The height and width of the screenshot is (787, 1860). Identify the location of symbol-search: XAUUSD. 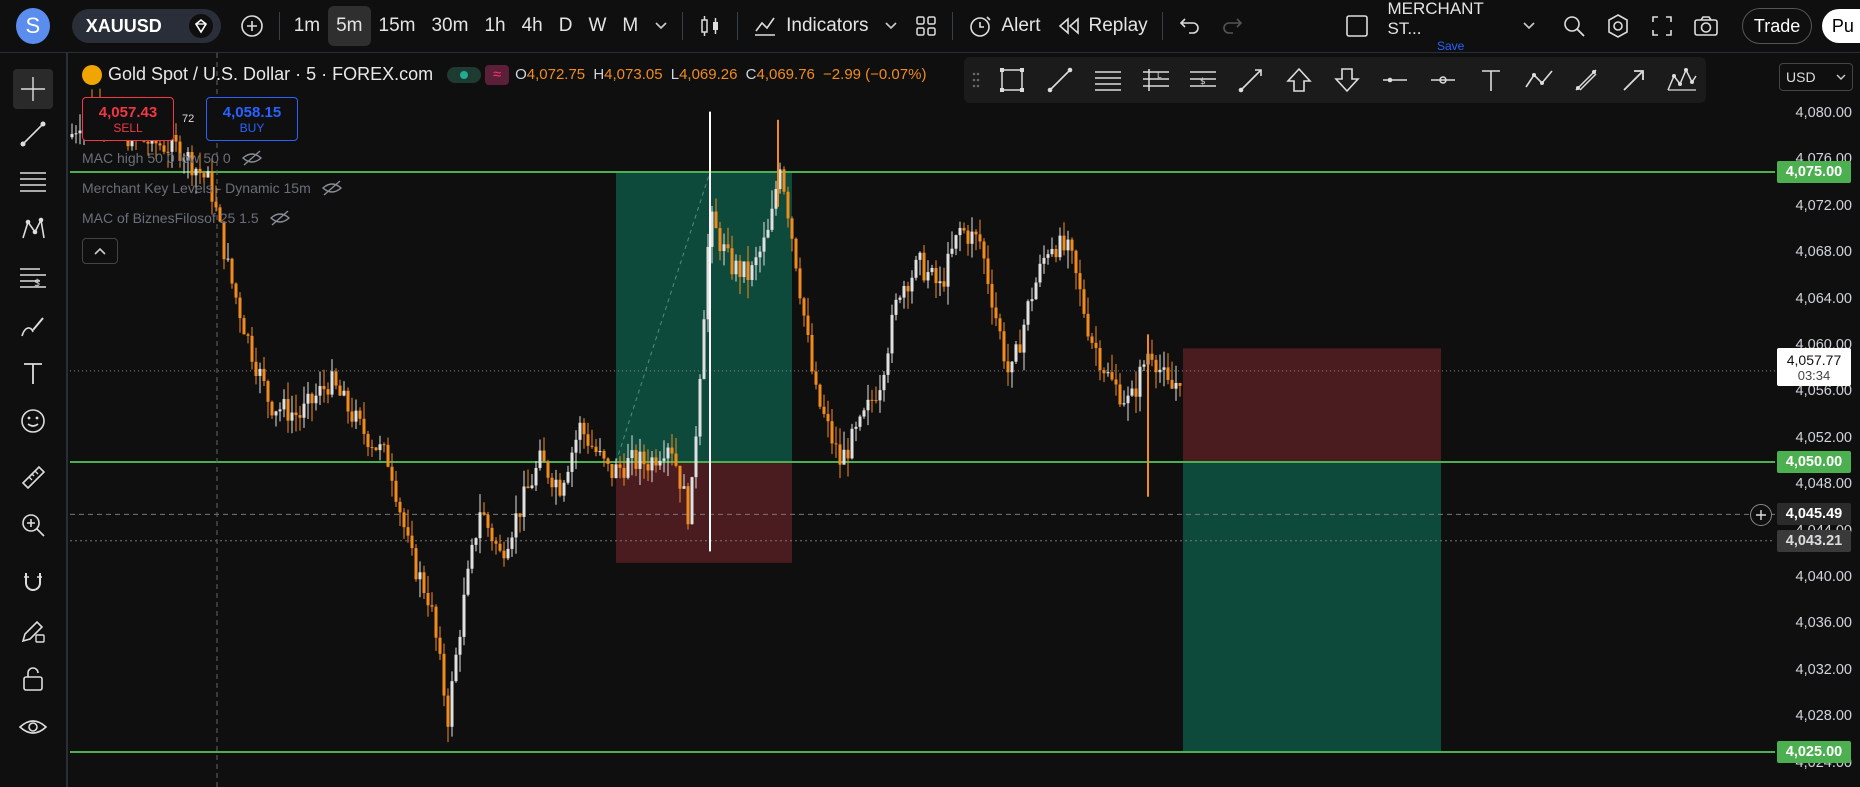
(146, 26).